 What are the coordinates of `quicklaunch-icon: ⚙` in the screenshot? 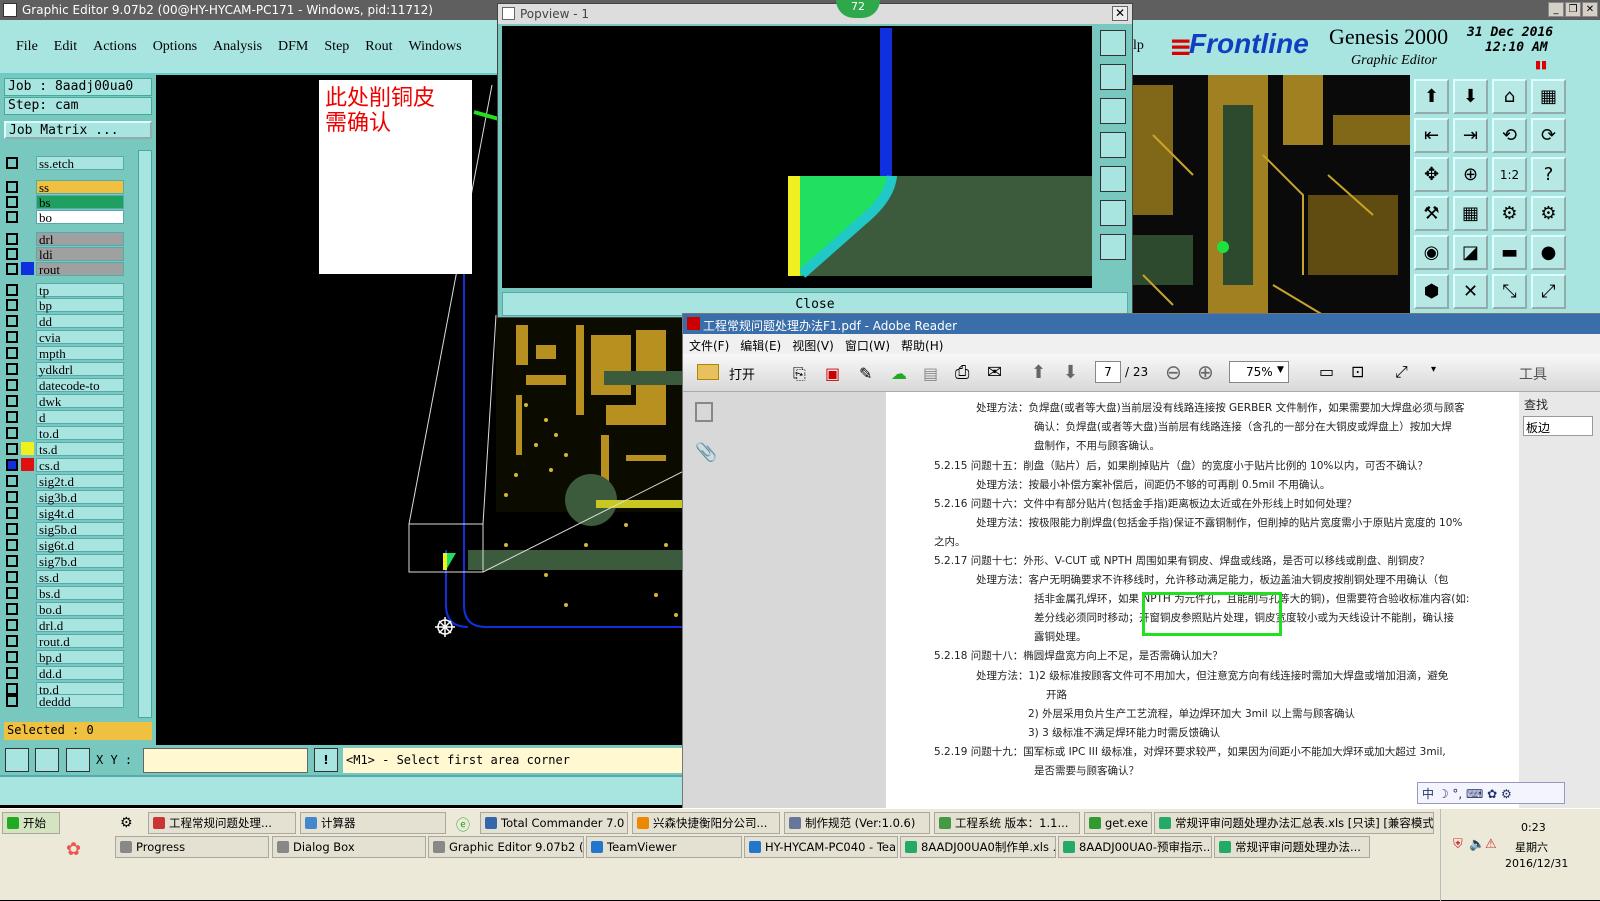 It's located at (126, 823).